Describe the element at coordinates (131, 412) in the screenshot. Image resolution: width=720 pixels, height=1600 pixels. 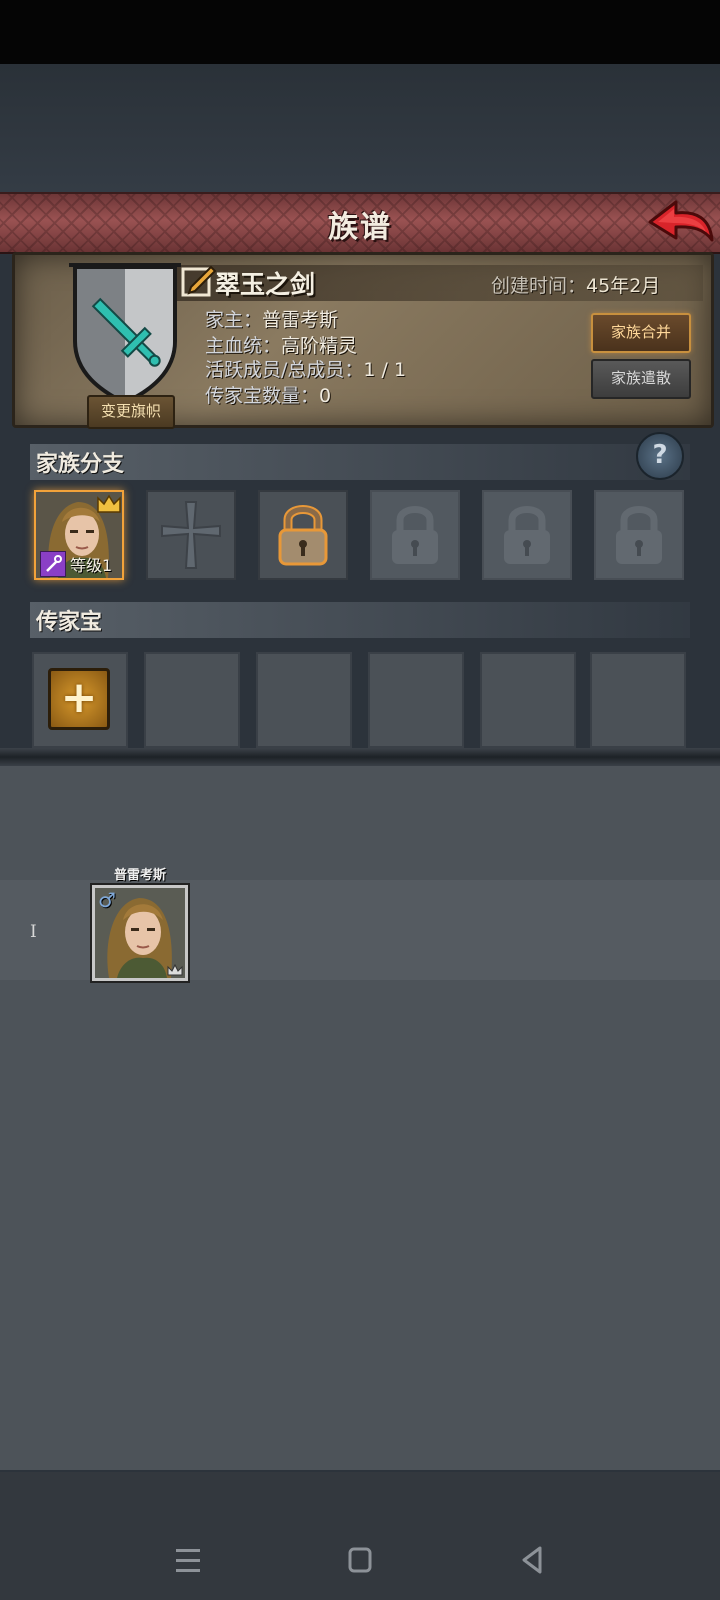
I see `change-banner-button: 变更旗帜` at that location.